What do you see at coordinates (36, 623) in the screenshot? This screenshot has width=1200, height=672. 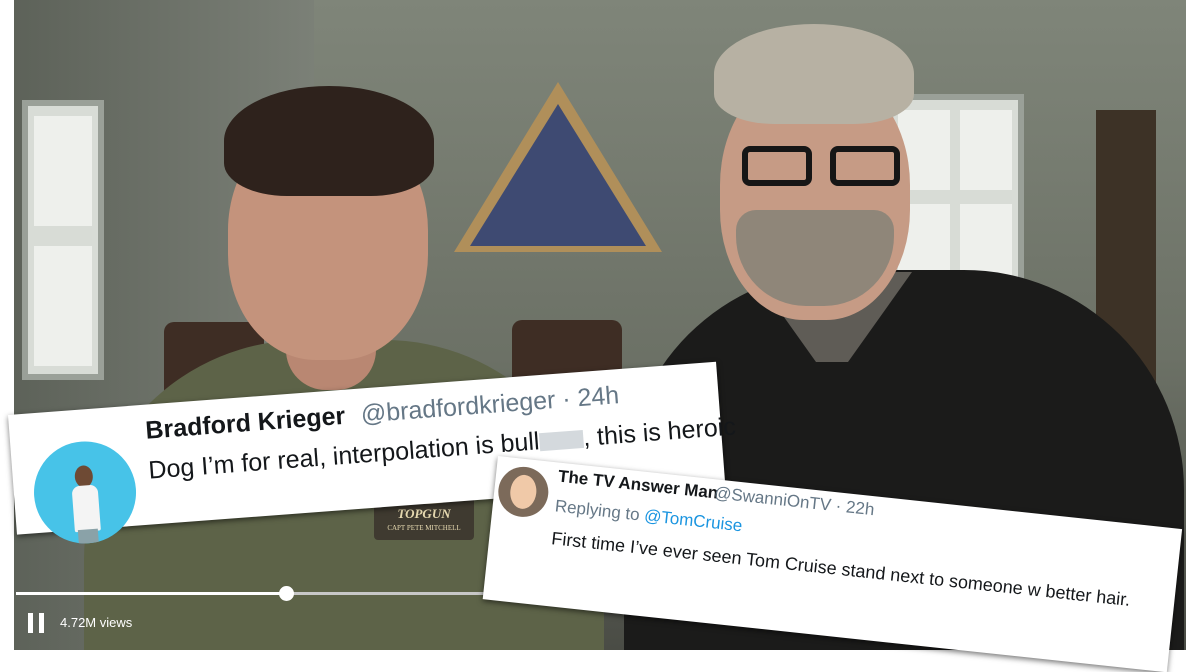 I see `pause-button` at bounding box center [36, 623].